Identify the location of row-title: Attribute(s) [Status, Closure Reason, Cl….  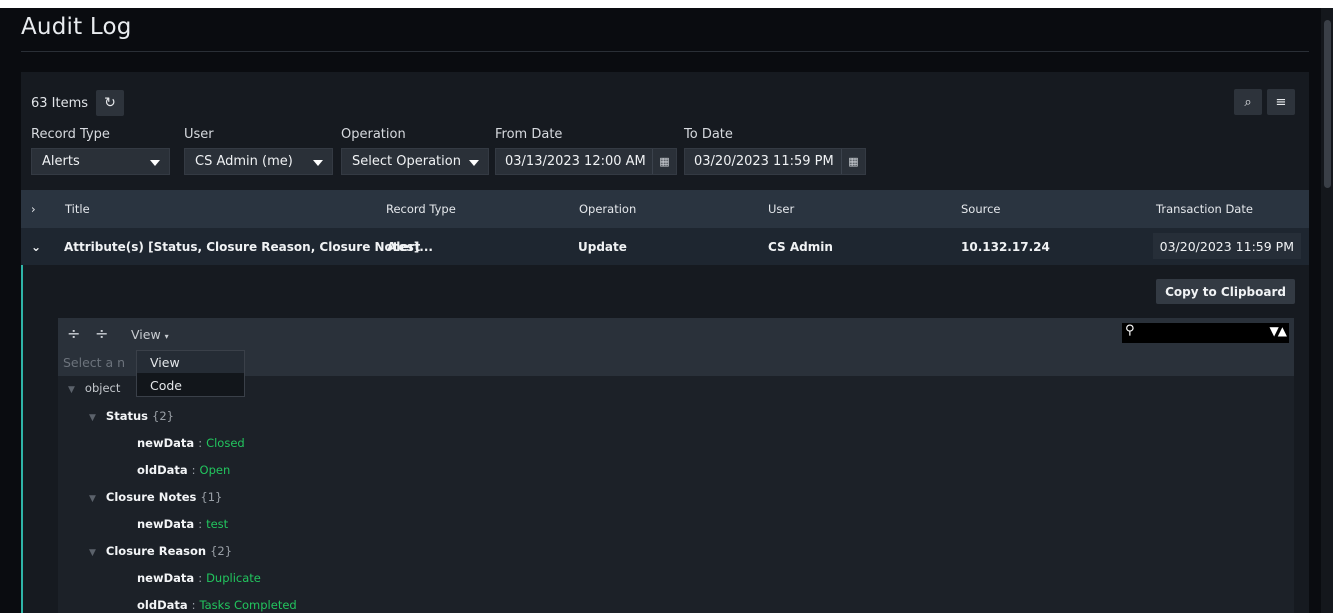
(248, 247).